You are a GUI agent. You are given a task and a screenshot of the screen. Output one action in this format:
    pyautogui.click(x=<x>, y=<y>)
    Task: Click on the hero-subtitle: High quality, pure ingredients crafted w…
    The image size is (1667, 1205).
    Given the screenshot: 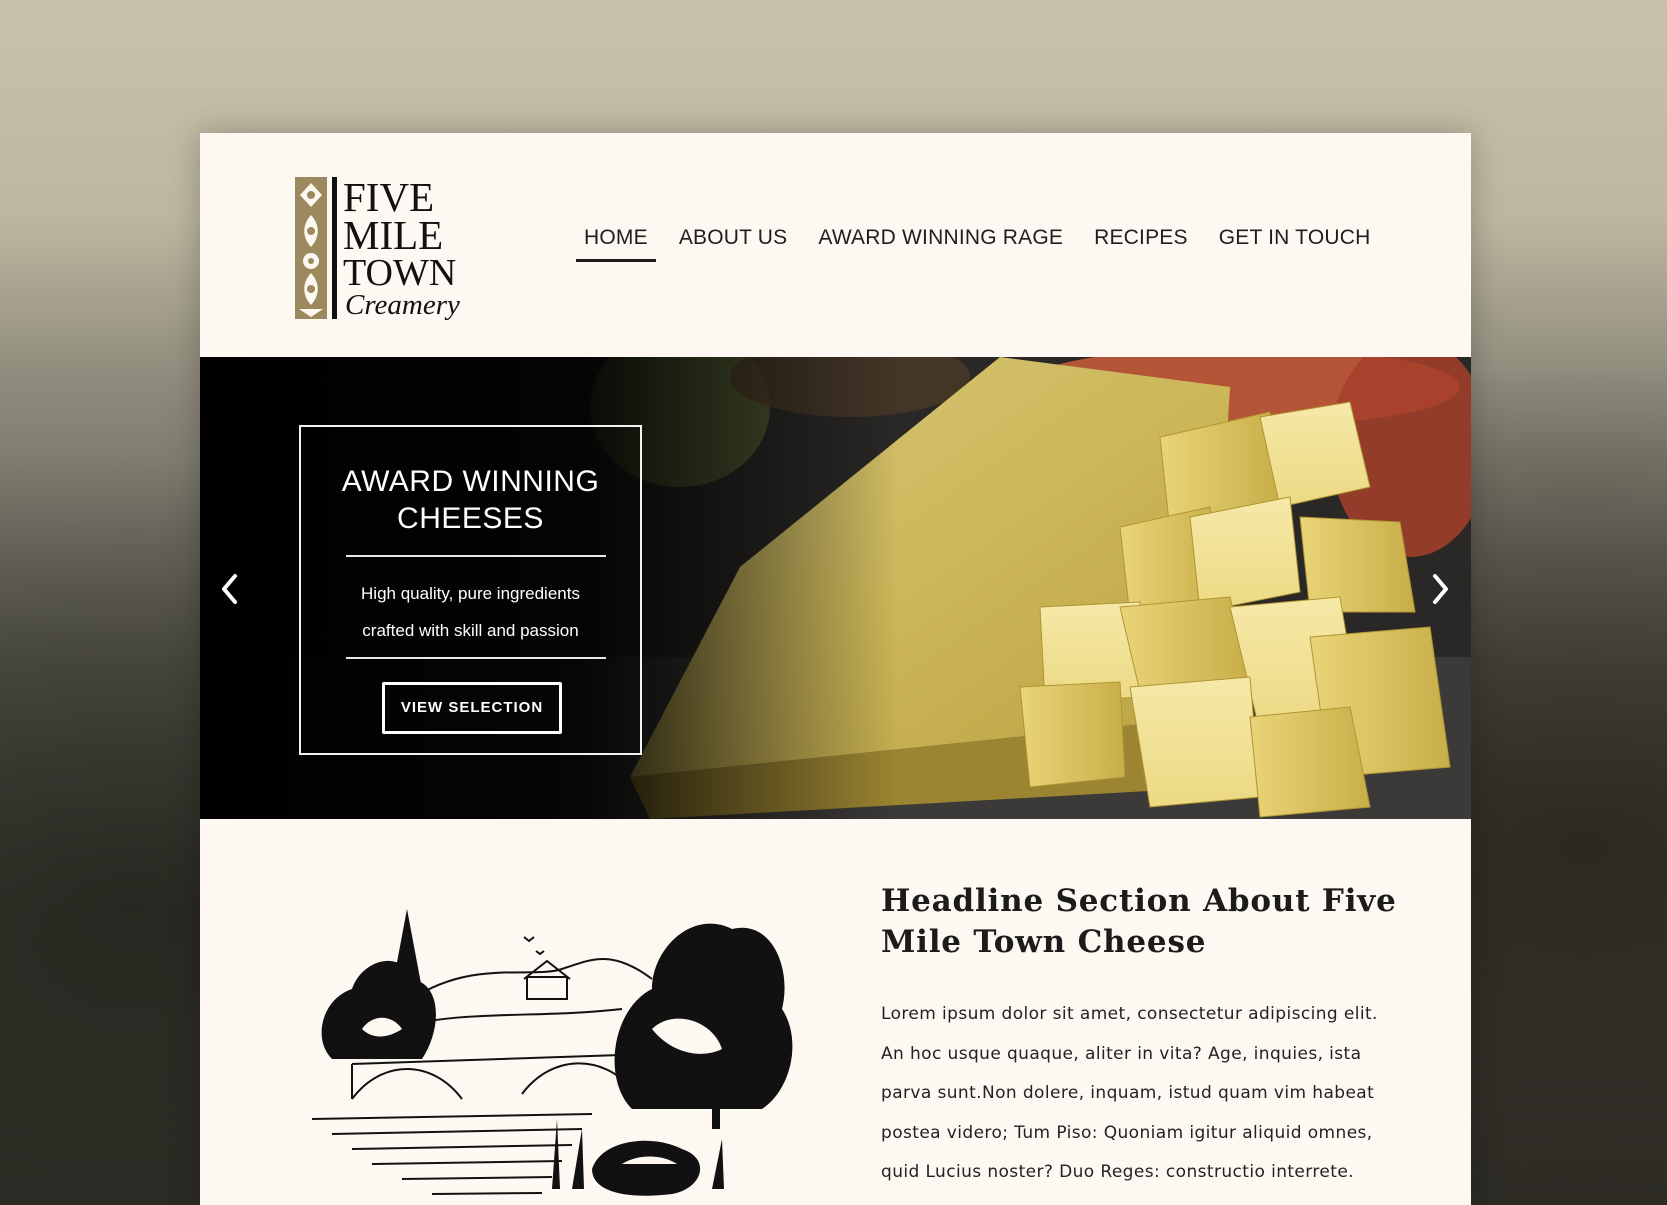 What is the action you would take?
    pyautogui.click(x=470, y=612)
    